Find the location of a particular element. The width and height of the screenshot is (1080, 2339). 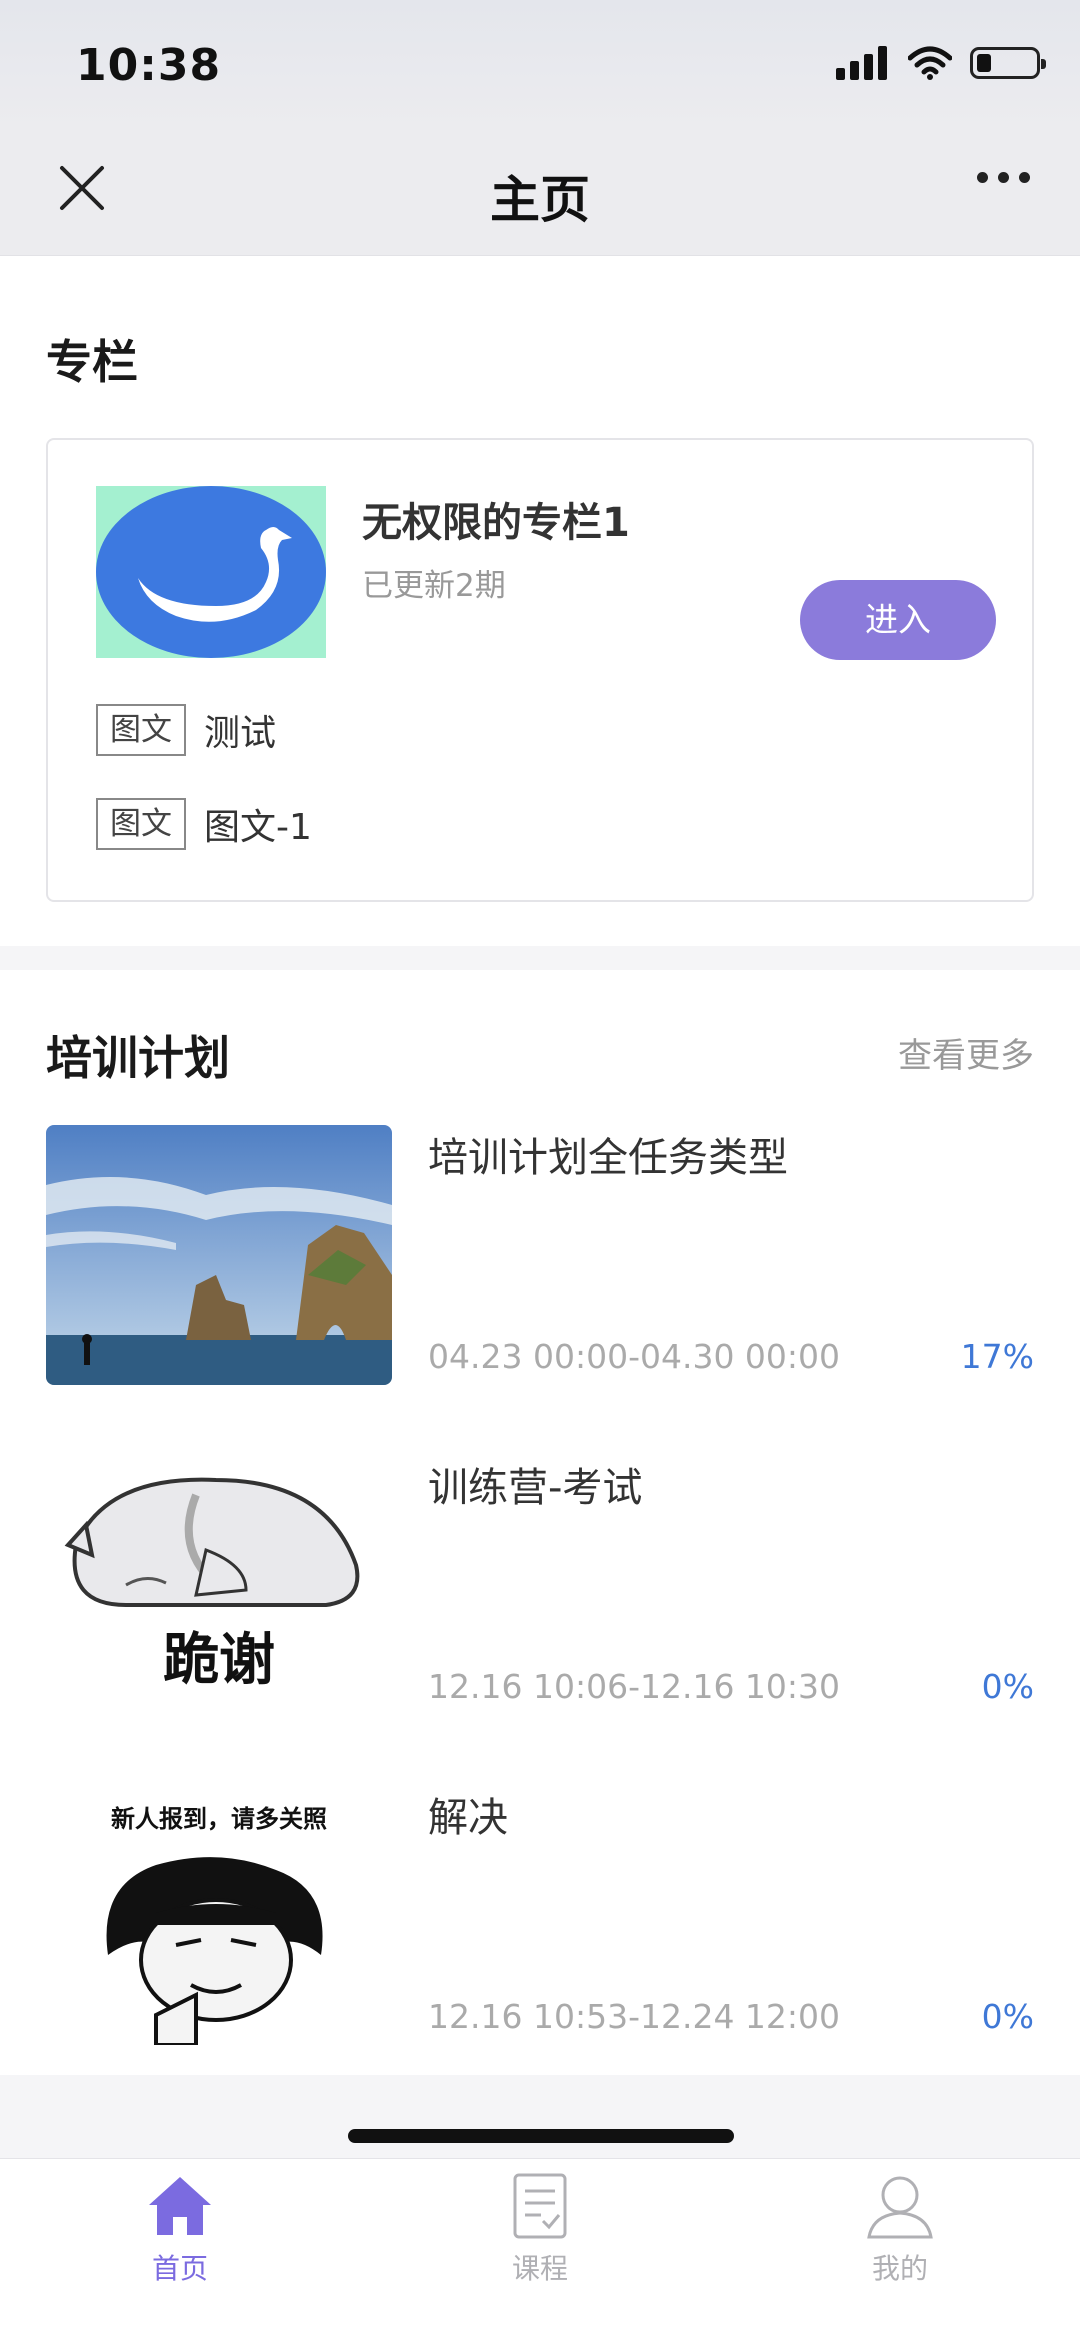

plan-thumbnail: 跪谢 is located at coordinates (219, 1585).